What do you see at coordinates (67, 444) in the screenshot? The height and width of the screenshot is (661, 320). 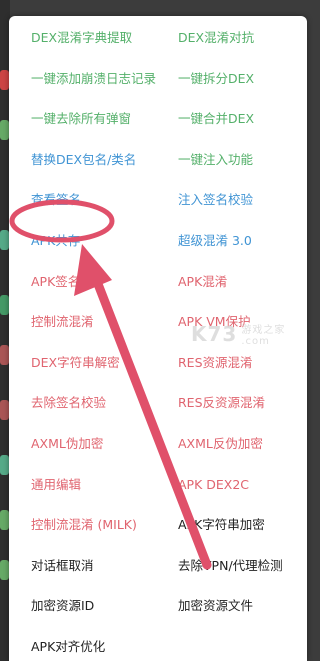 I see `menu-item: AXML伪加密` at bounding box center [67, 444].